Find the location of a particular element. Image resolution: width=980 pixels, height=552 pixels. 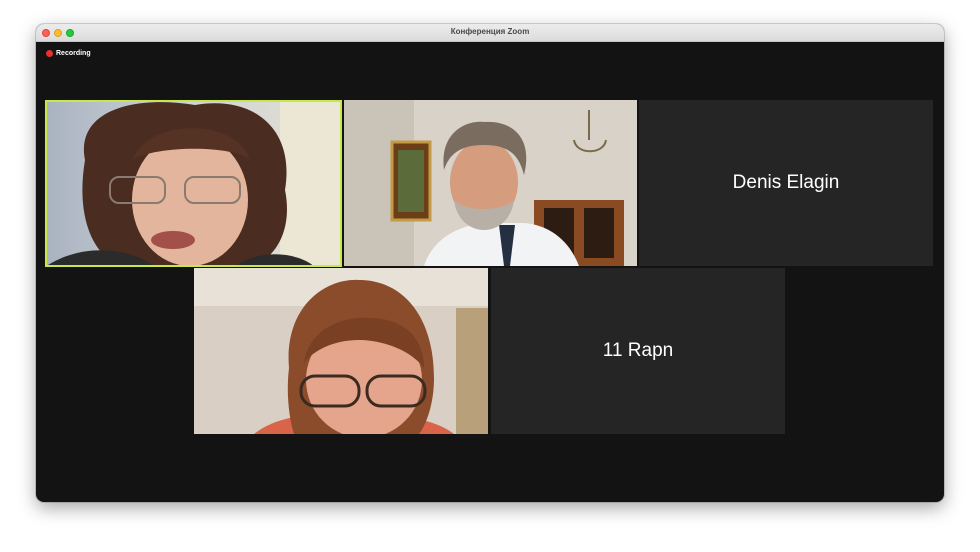

participant-name: Denis Elagin is located at coordinates (786, 182).